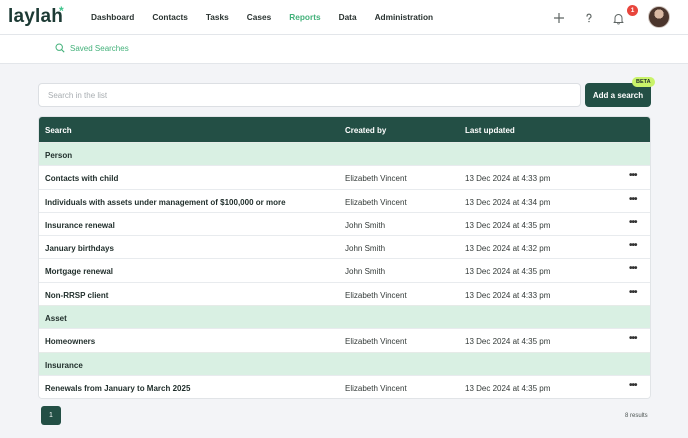 Image resolution: width=688 pixels, height=438 pixels. I want to click on saved-searches-label: Saved Searches, so click(99, 48).